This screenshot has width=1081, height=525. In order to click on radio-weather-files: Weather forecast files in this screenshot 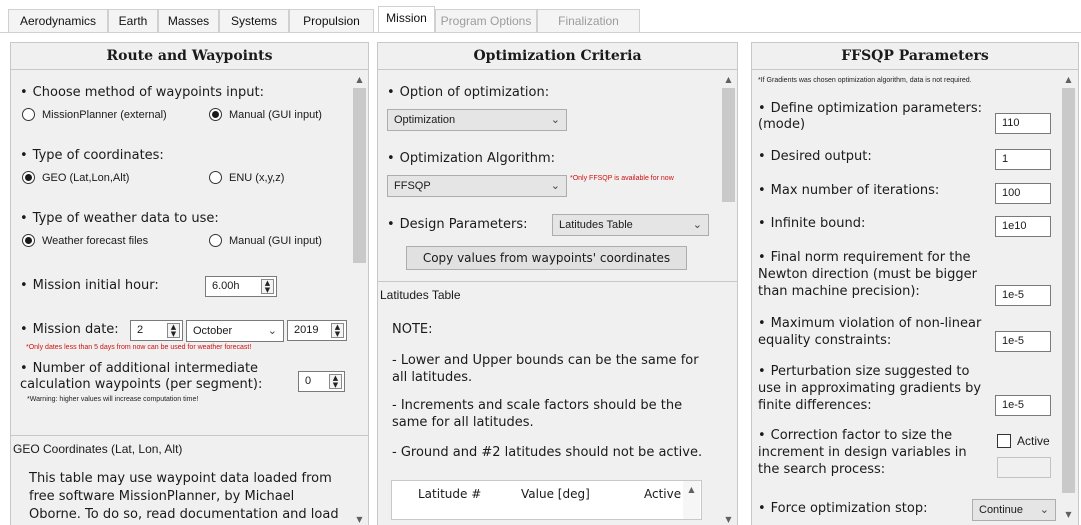, I will do `click(85, 240)`.